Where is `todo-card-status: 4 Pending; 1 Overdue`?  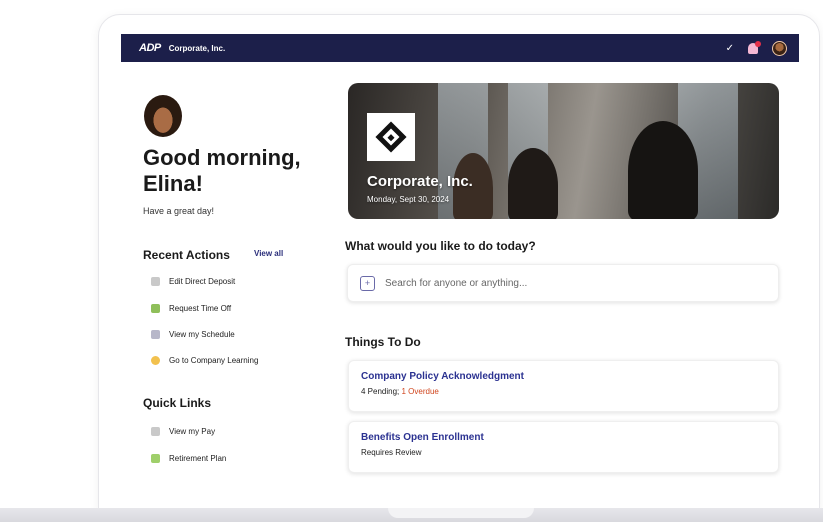
todo-card-status: 4 Pending; 1 Overdue is located at coordinates (400, 391).